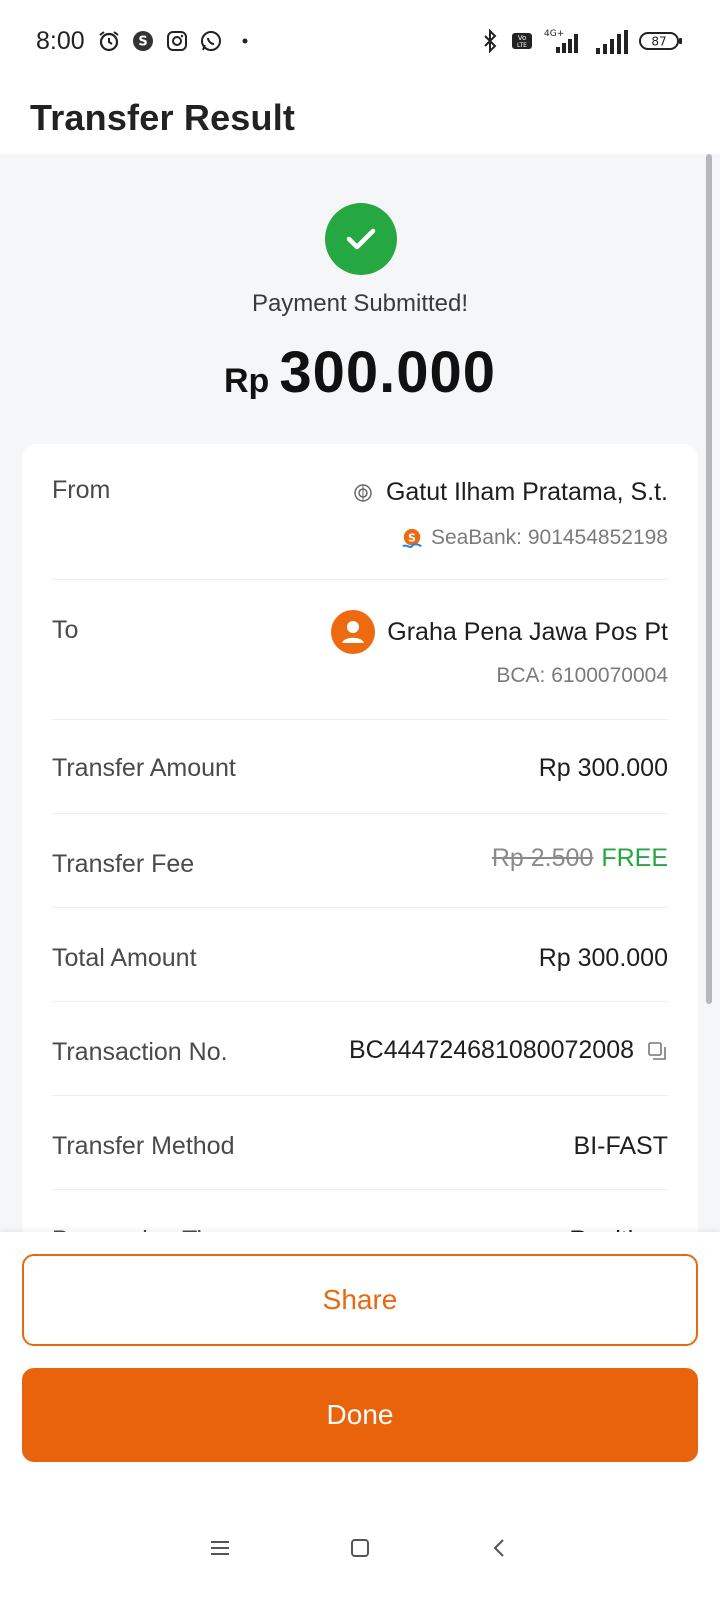 The width and height of the screenshot is (720, 1600). I want to click on total-amount-value: Rp 300.000, so click(603, 958).